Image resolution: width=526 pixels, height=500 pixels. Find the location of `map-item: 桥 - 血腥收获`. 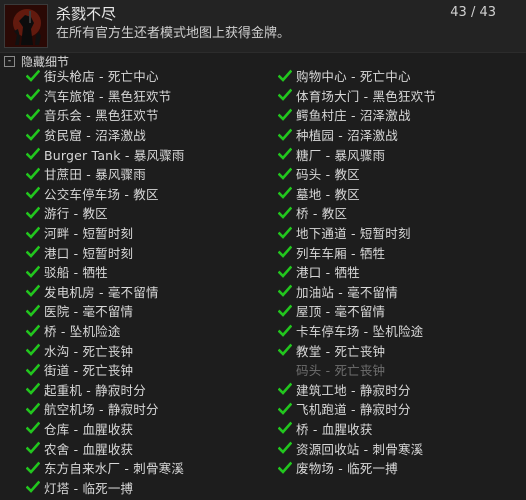

map-item: 桥 - 血腥收获 is located at coordinates (357, 429).